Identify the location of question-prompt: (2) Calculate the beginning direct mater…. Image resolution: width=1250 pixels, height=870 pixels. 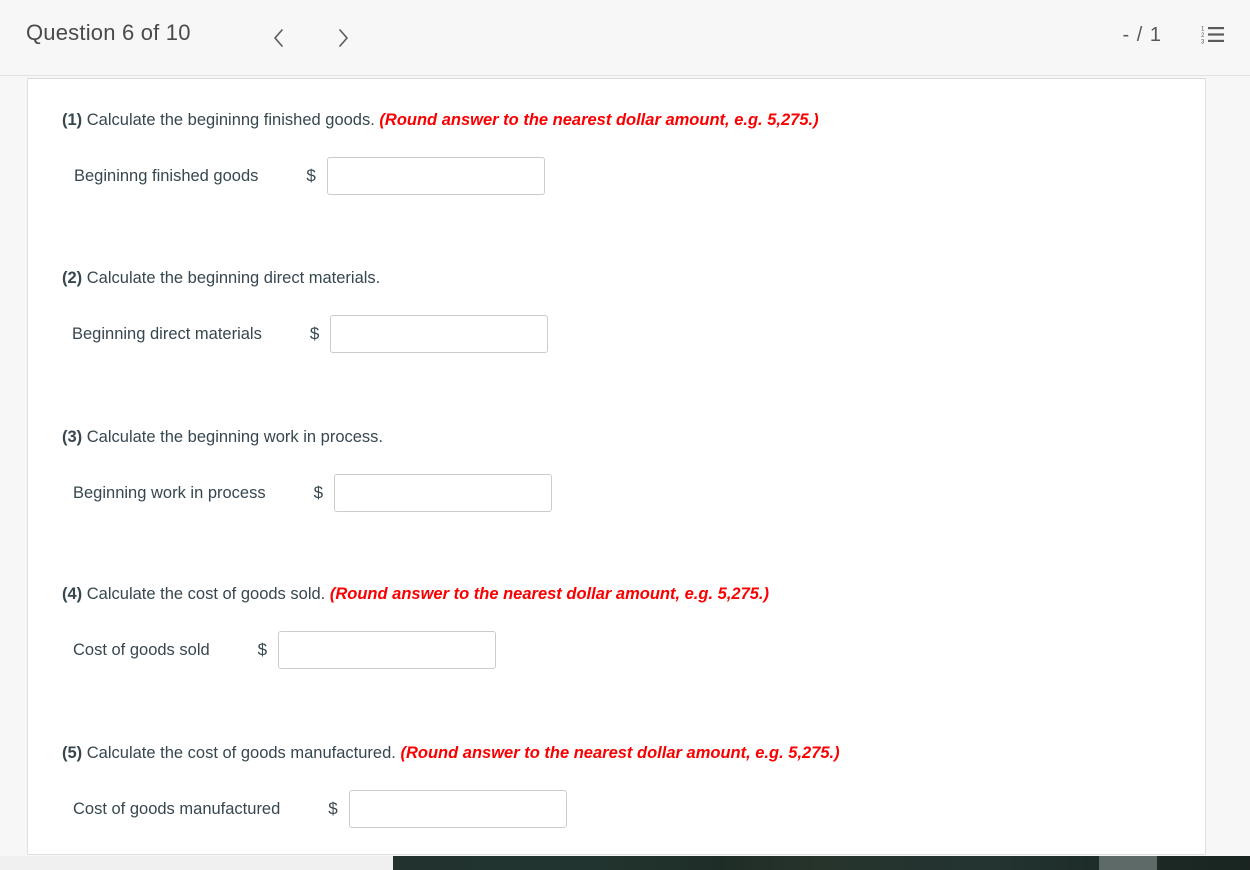
(633, 278).